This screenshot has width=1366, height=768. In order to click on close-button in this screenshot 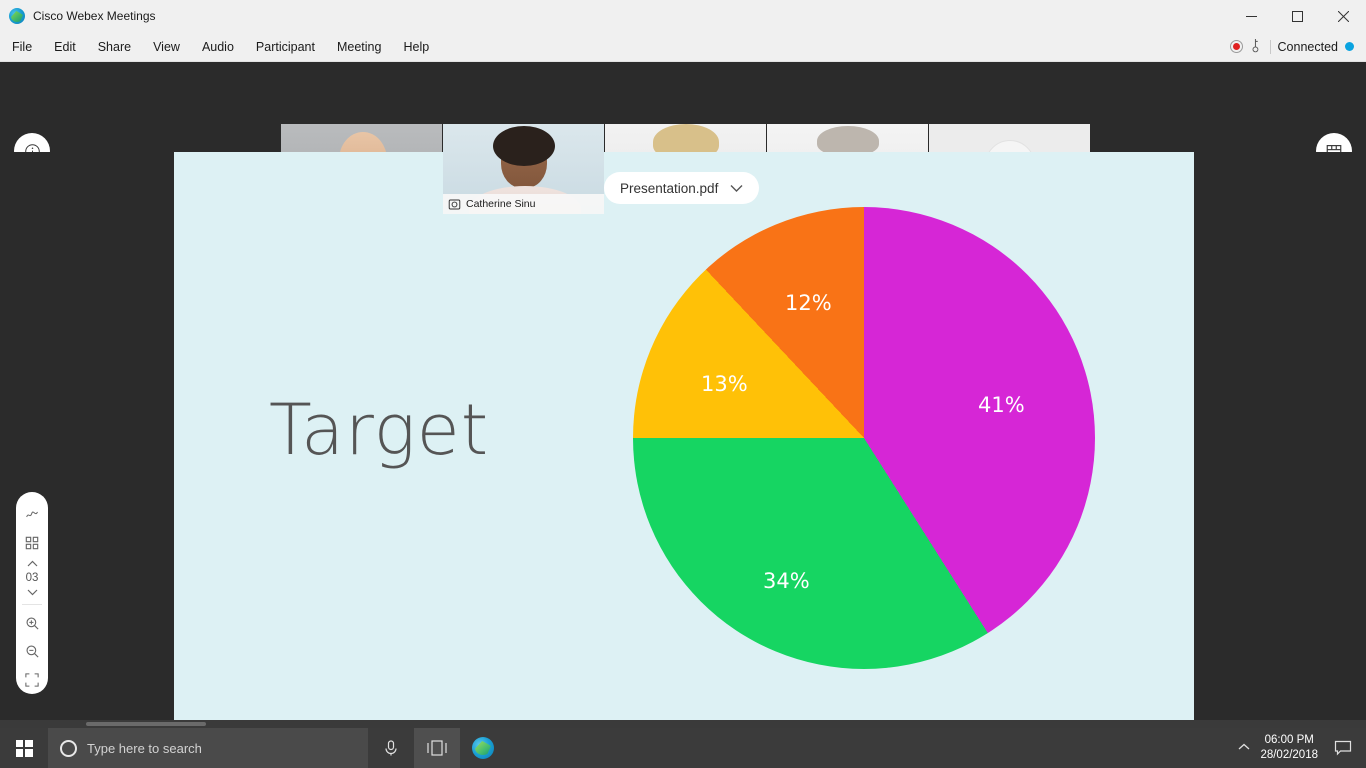, I will do `click(1343, 16)`.